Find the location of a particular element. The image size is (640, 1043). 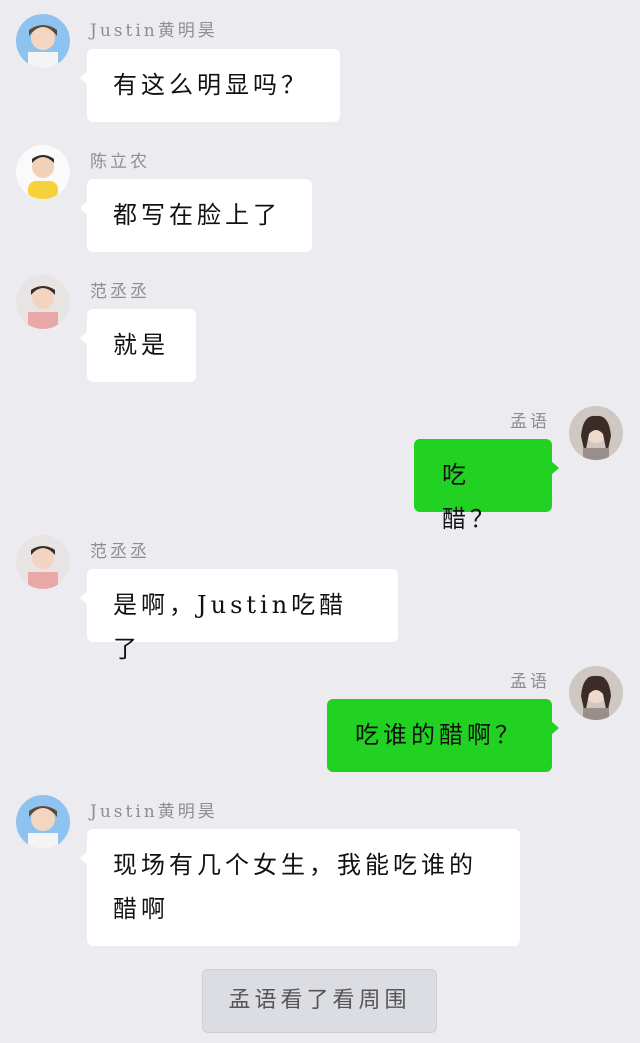

continue-button: 孟语看了看周围 is located at coordinates (319, 1001).